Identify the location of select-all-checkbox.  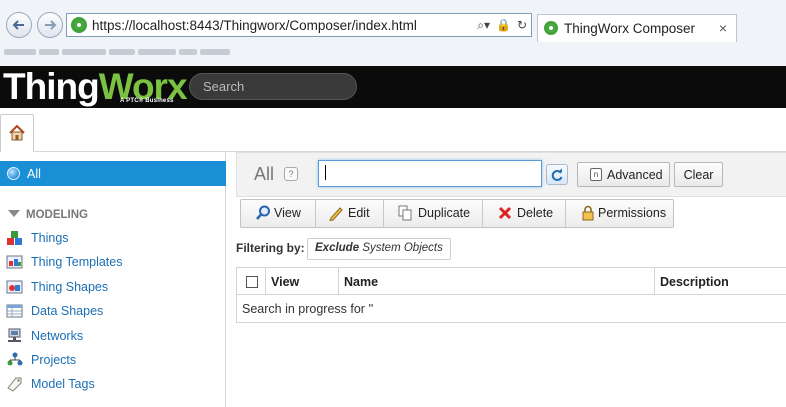
(252, 282).